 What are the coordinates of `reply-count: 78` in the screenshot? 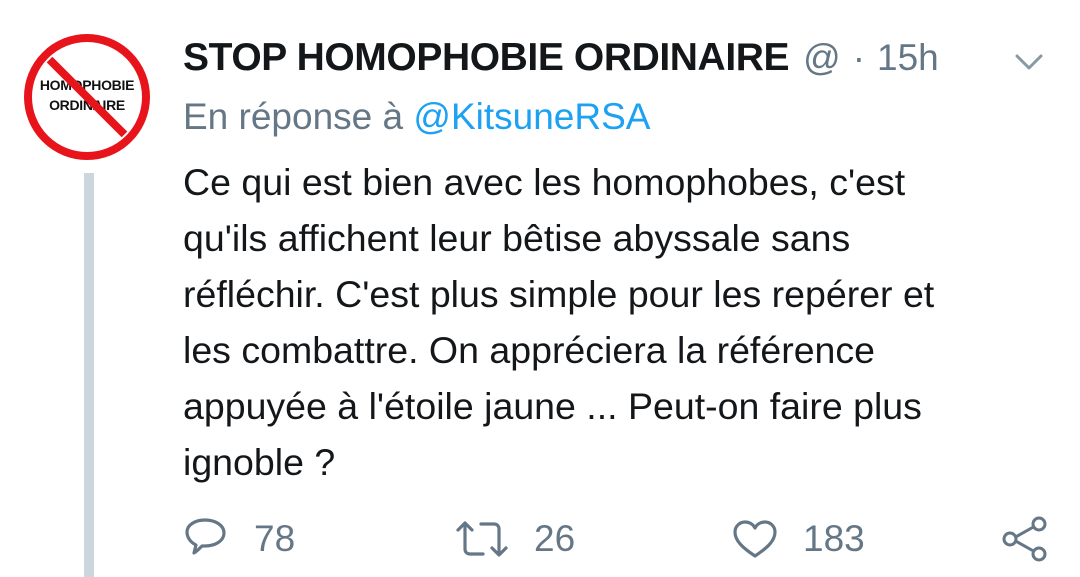 It's located at (275, 538).